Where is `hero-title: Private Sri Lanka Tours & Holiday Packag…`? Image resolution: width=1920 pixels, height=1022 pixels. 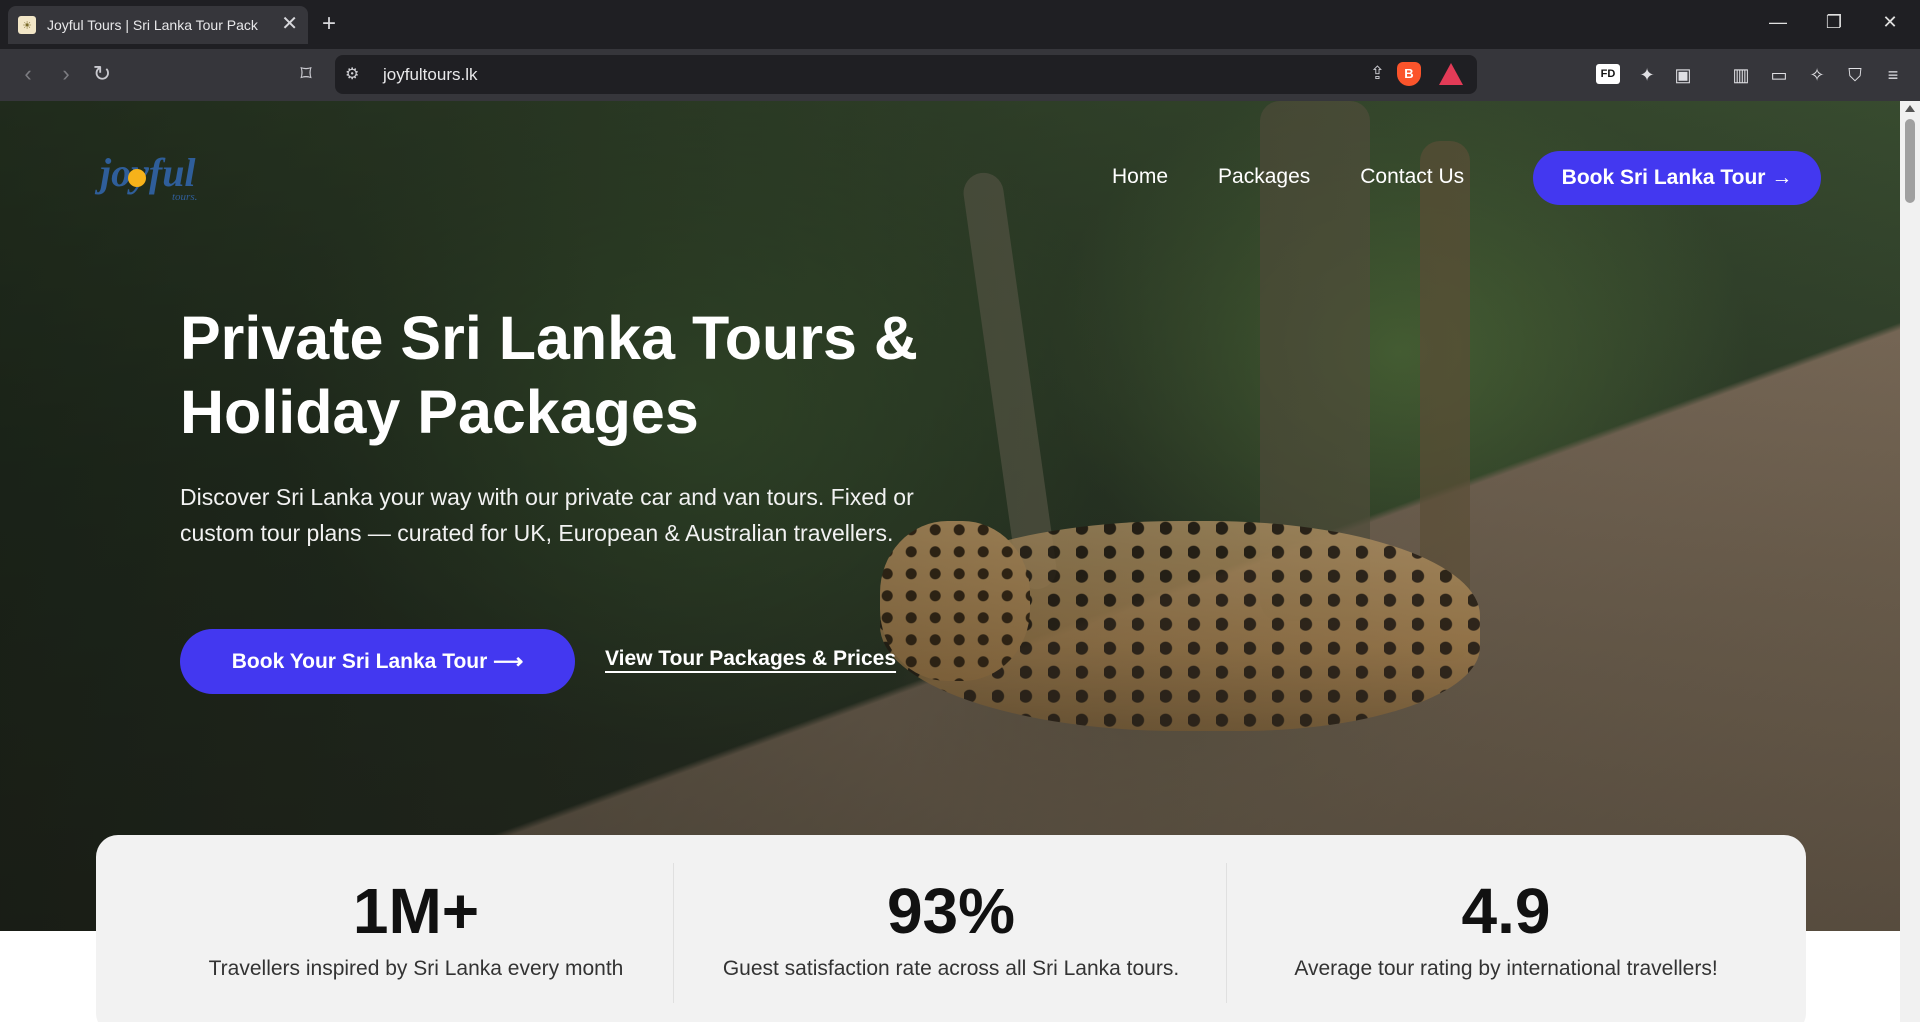 hero-title: Private Sri Lanka Tours & Holiday Packag… is located at coordinates (610, 375).